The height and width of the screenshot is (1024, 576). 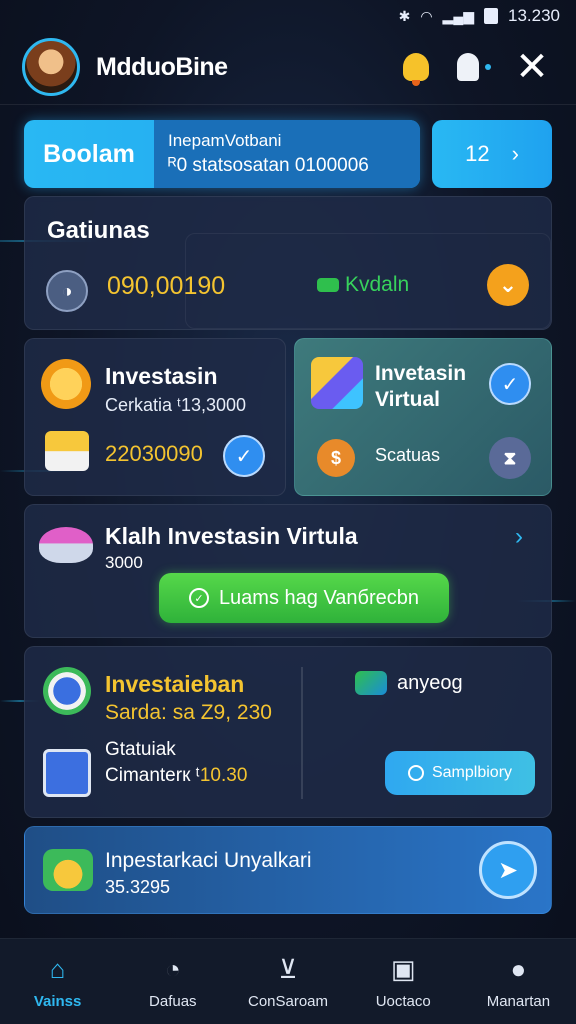 I want to click on nav-label-receipt: Uoctaco, so click(x=403, y=1001).